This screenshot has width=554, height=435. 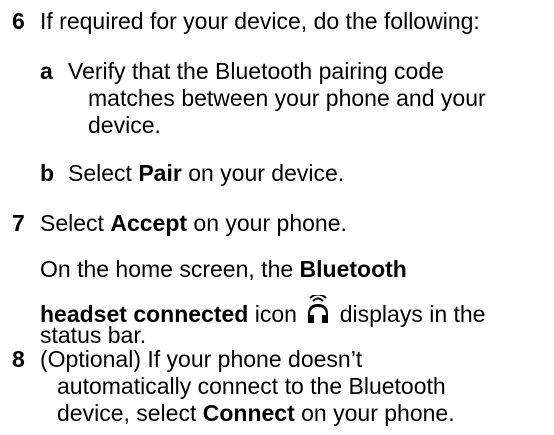 I want to click on step-7-note-line1: On the home screen, the Bluetooth, so click(x=223, y=269).